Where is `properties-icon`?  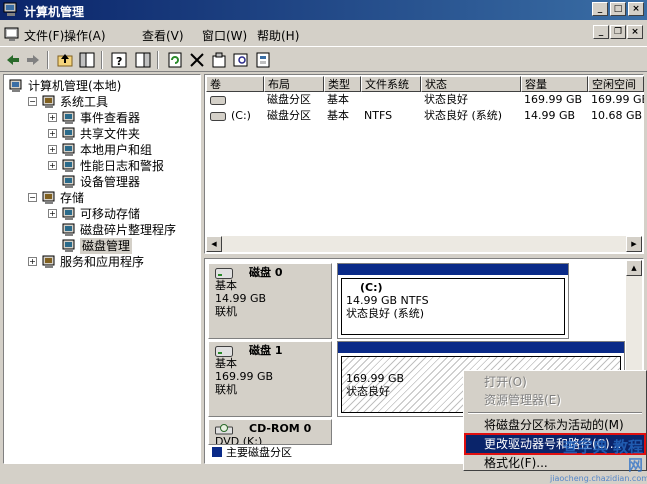
properties-icon is located at coordinates (219, 60).